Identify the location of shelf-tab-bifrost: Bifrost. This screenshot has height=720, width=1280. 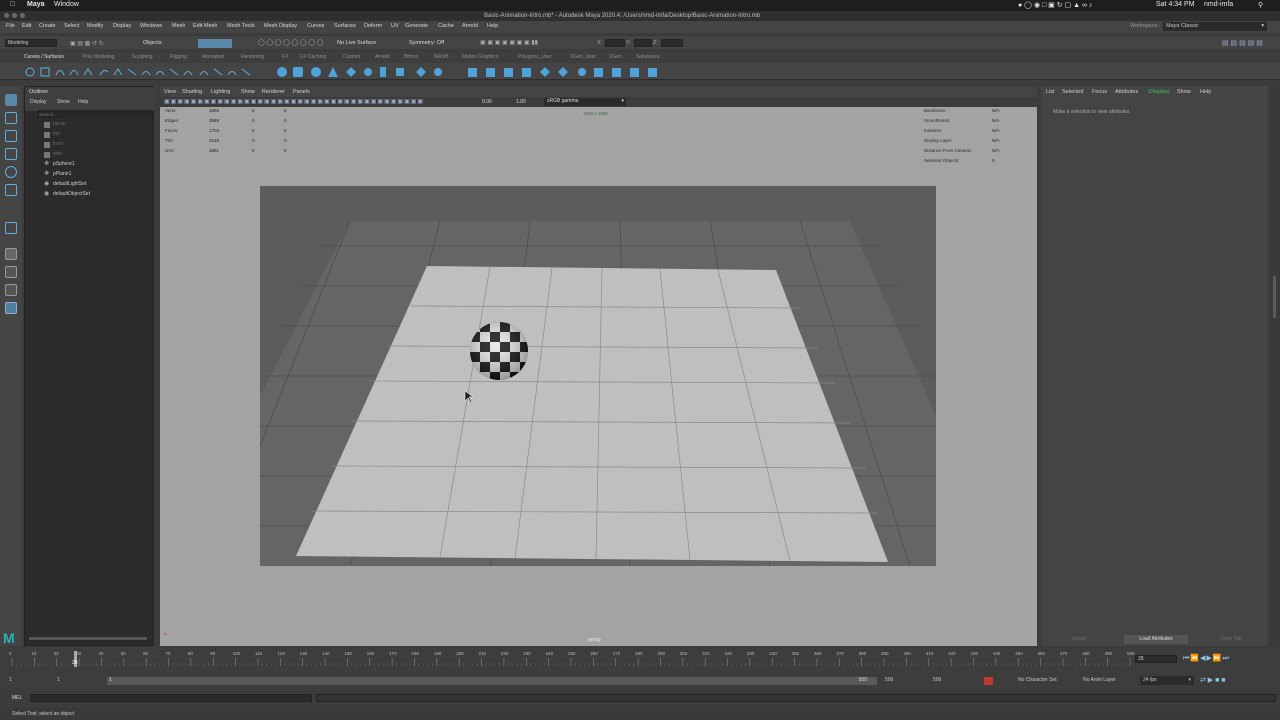
(411, 57).